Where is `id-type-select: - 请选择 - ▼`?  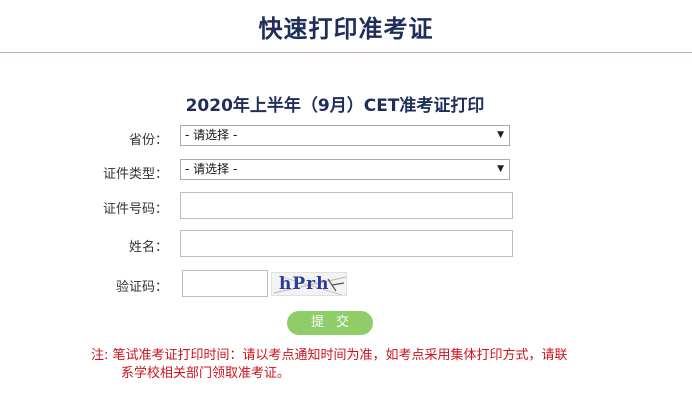 id-type-select: - 请选择 - ▼ is located at coordinates (345, 169).